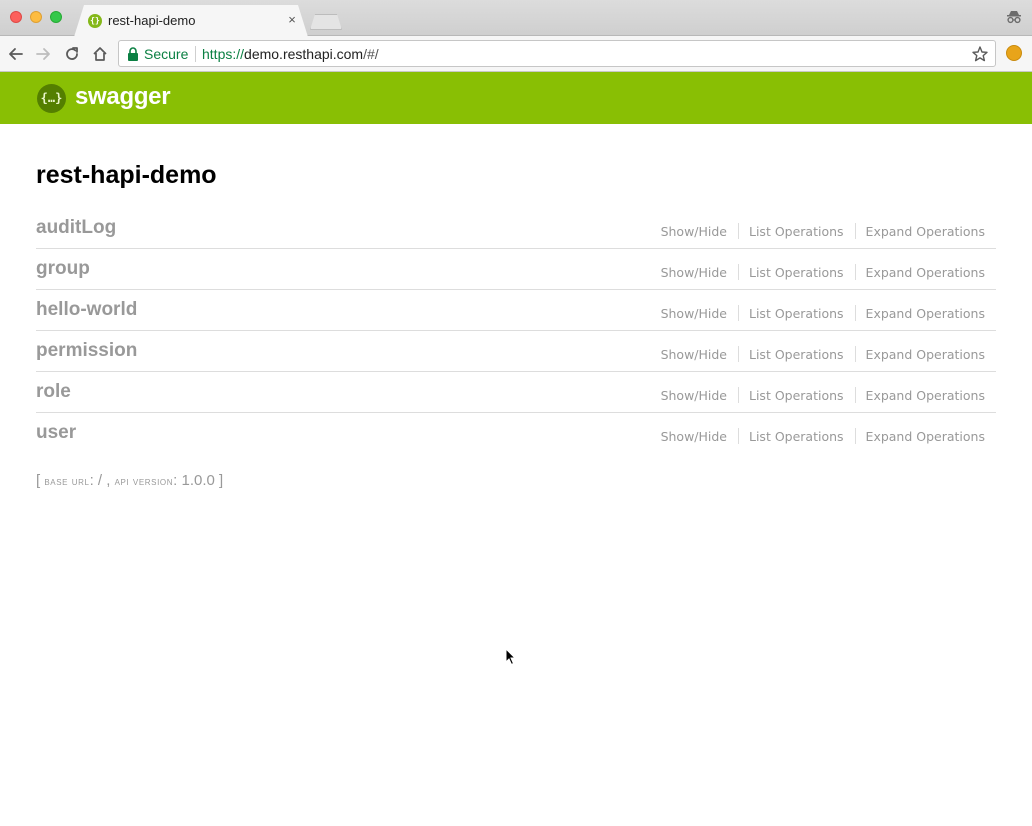 The width and height of the screenshot is (1032, 826). What do you see at coordinates (152, 20) in the screenshot?
I see `tab-title: rest-hapi-demo` at bounding box center [152, 20].